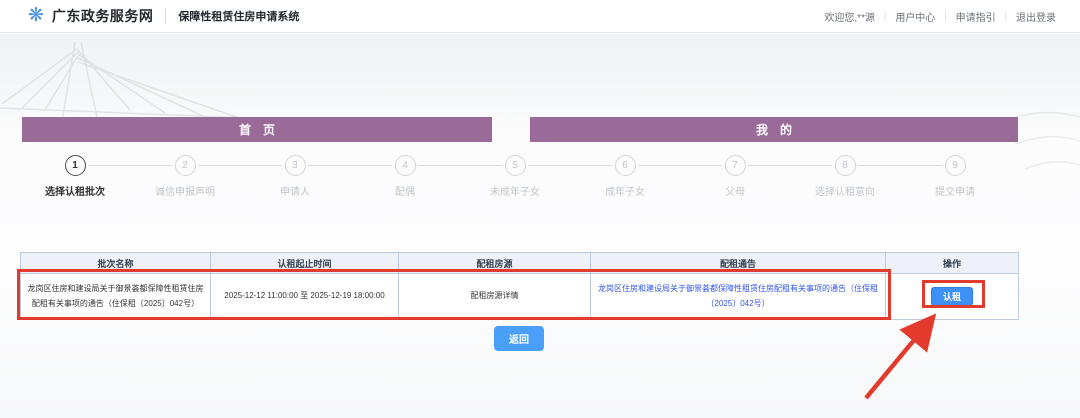 The image size is (1080, 418). Describe the element at coordinates (36, 15) in the screenshot. I see `gov-flower-icon: ❋` at that location.